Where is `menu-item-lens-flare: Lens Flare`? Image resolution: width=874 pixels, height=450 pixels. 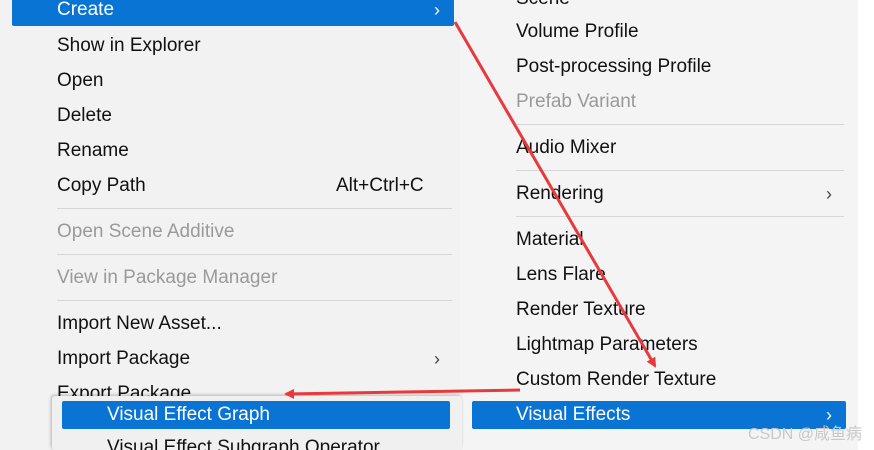 menu-item-lens-flare: Lens Flare is located at coordinates (659, 275).